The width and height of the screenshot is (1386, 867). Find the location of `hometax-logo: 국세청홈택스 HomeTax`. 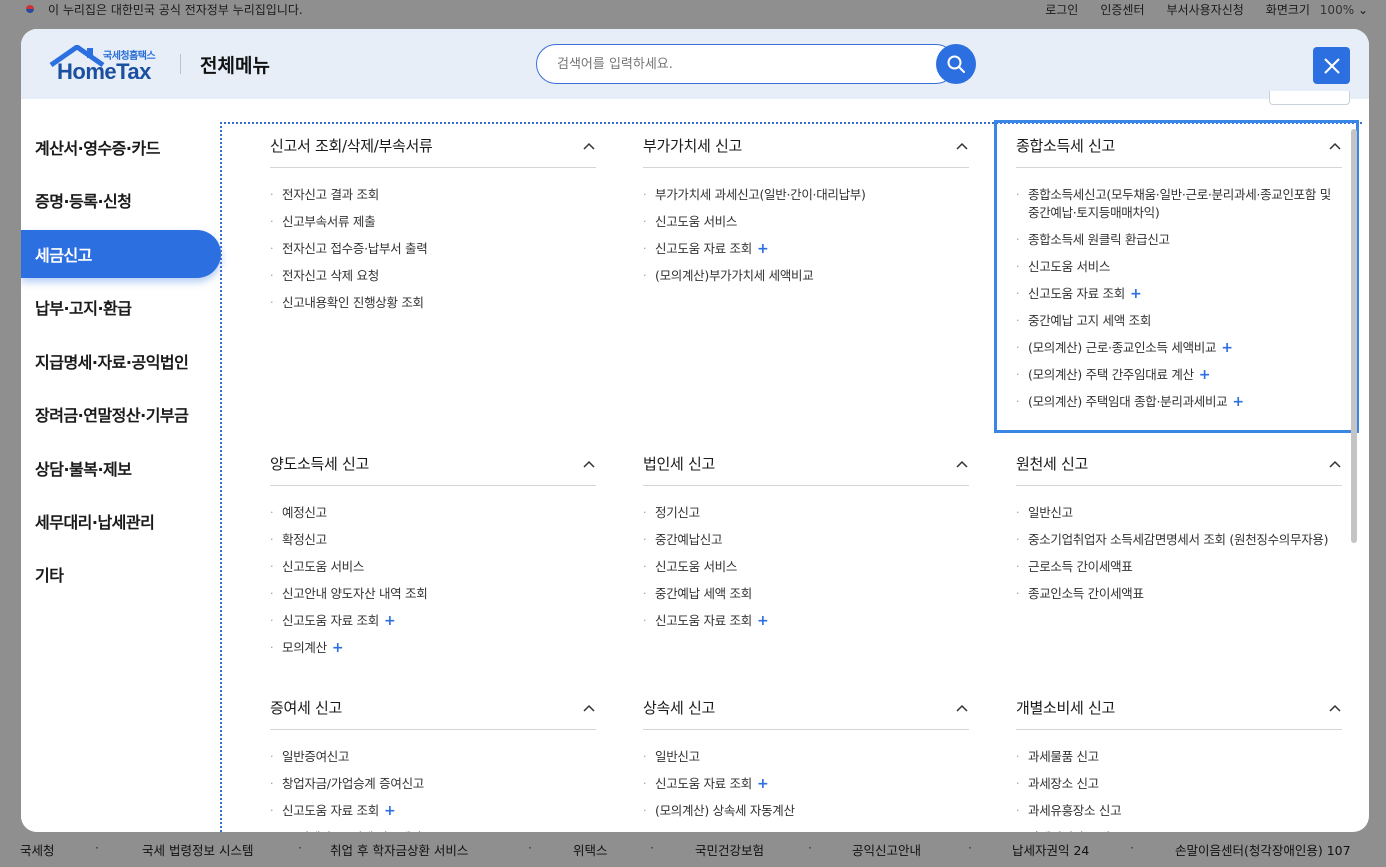

hometax-logo: 국세청홈택스 HomeTax is located at coordinates (117, 65).